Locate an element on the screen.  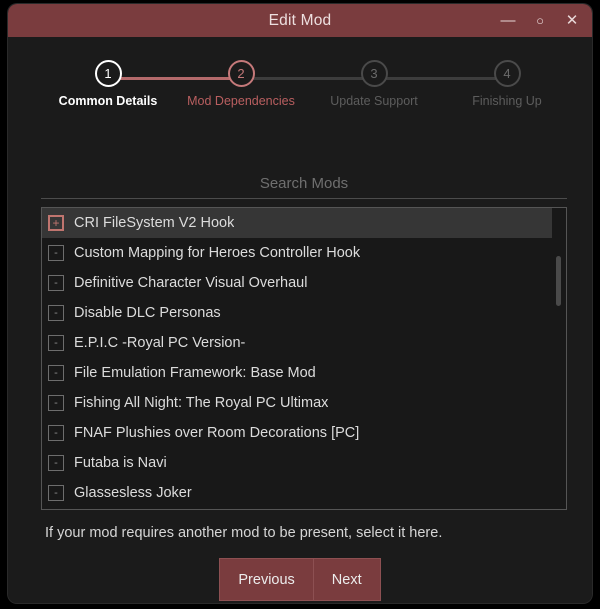
step-common-details: 1 Common Details is located at coordinates (108, 81).